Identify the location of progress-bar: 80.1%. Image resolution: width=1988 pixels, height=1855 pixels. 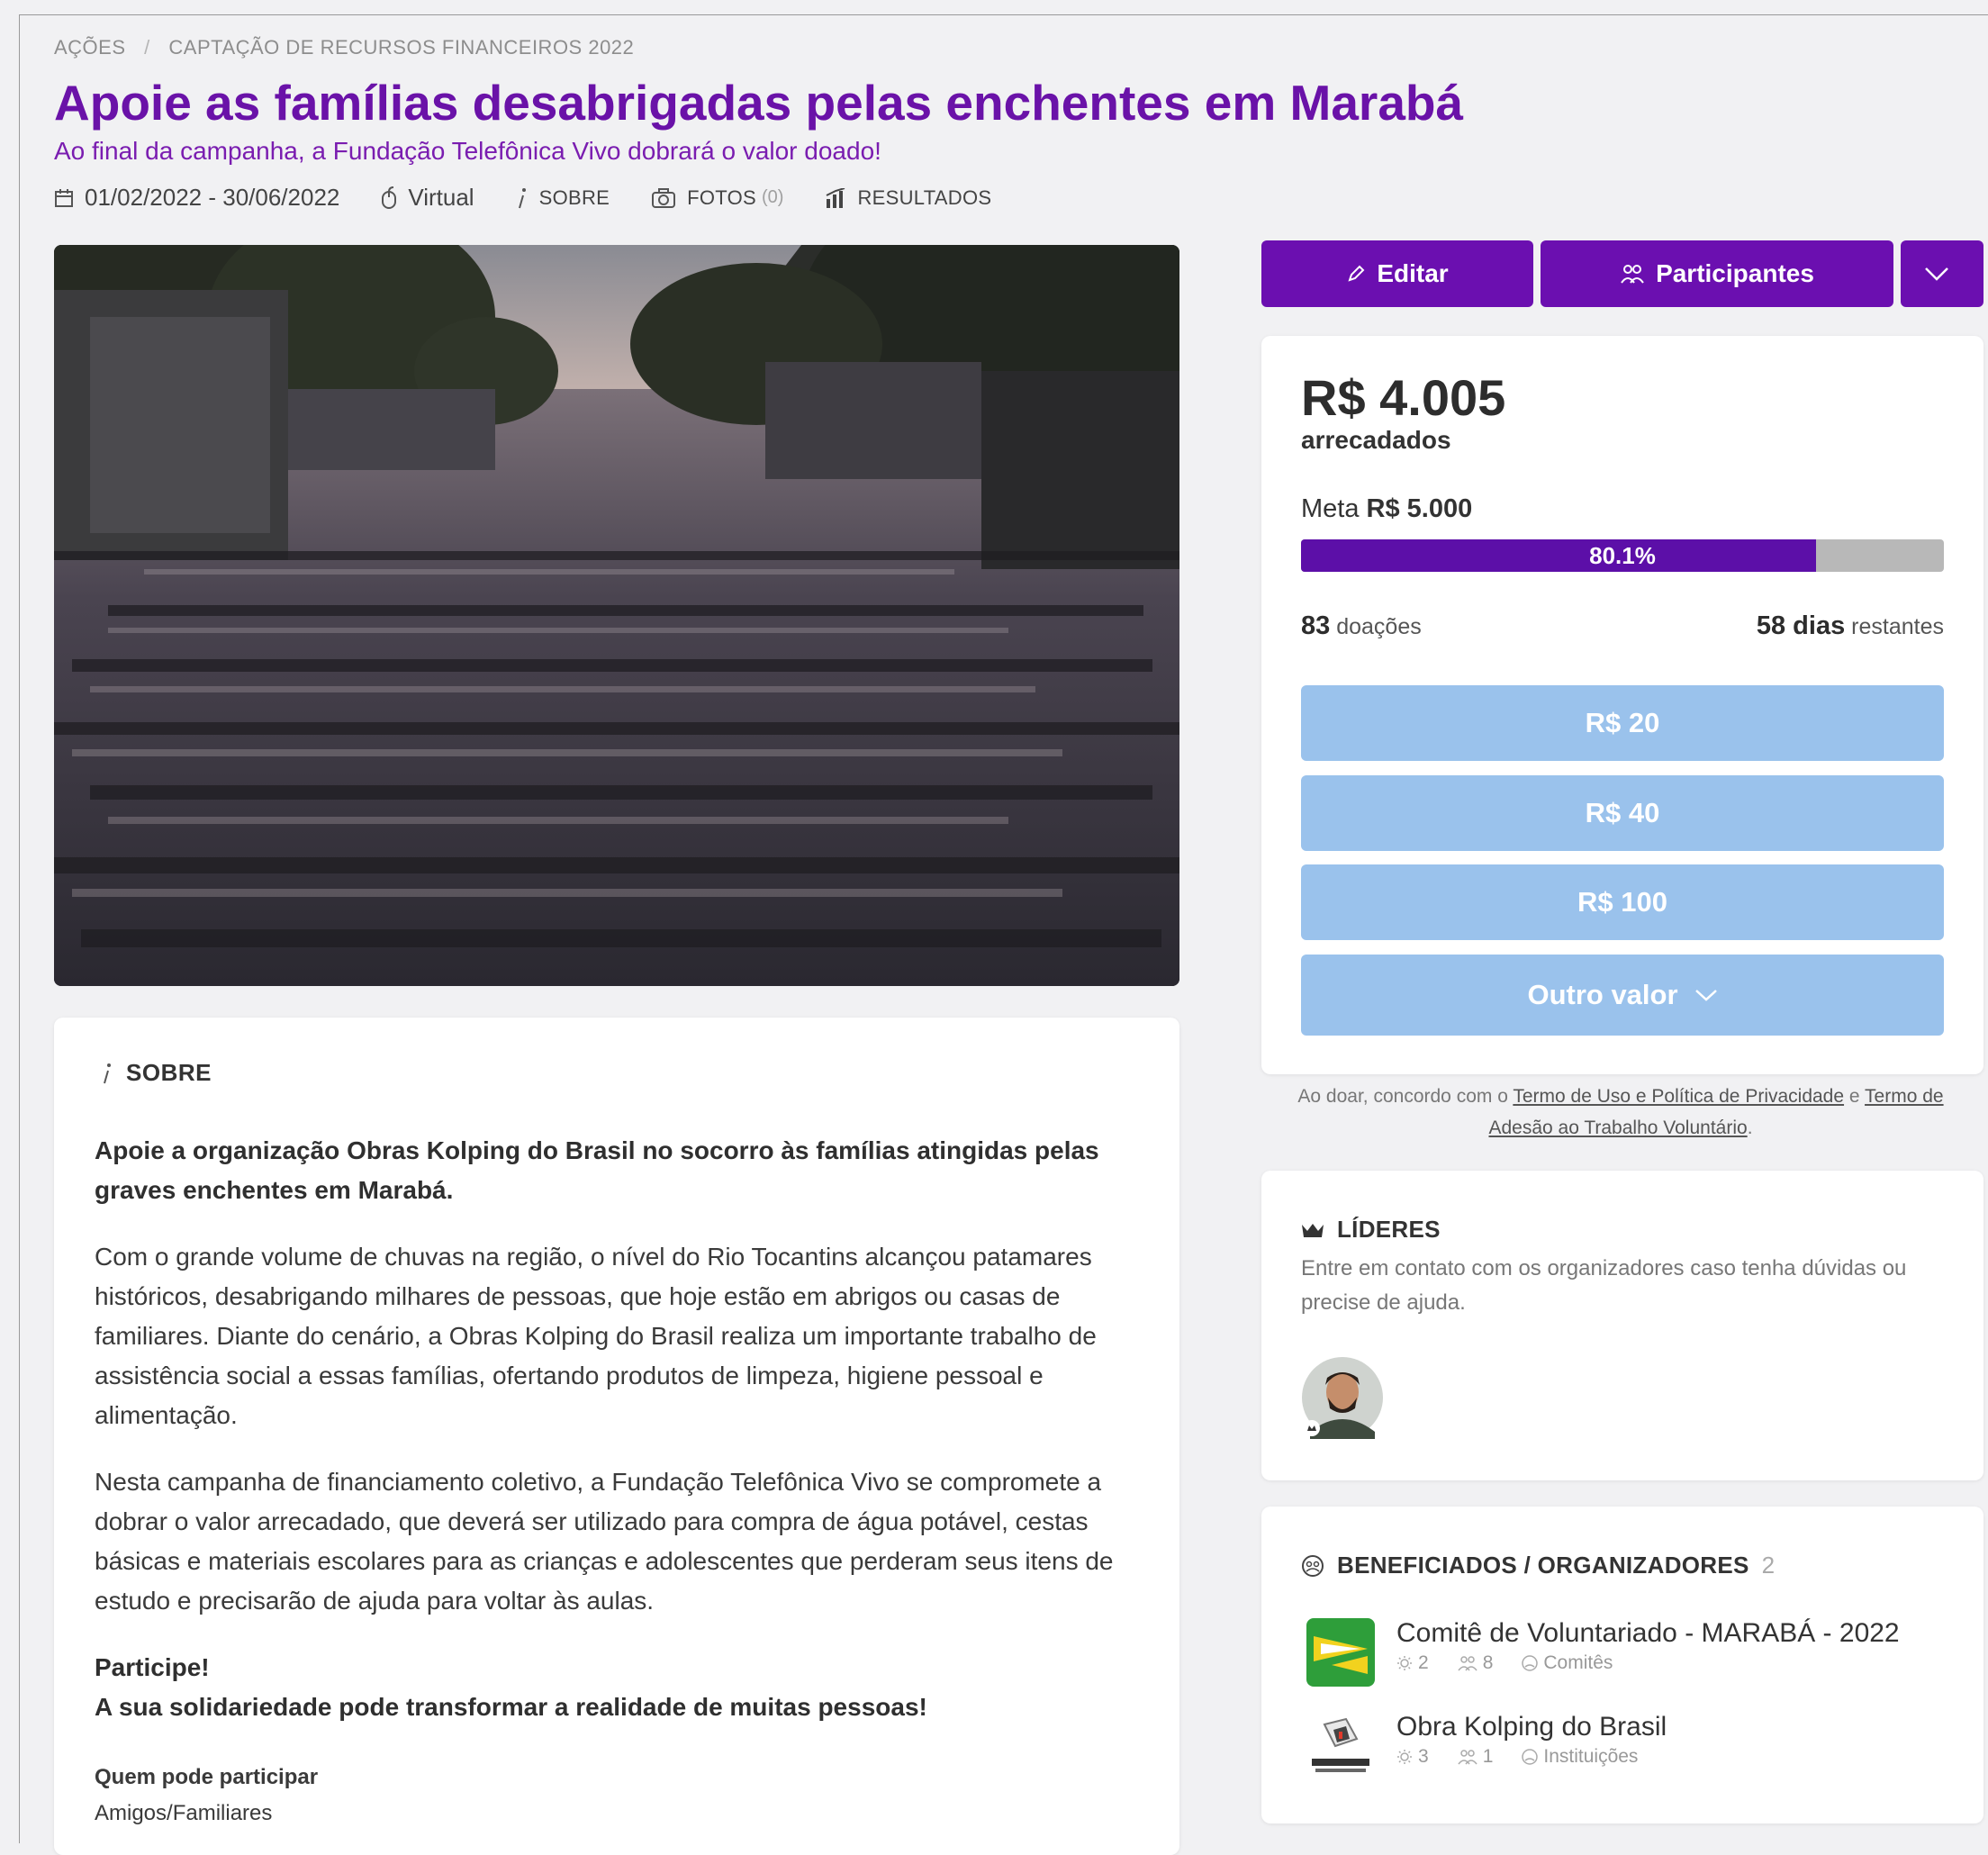
(1622, 555).